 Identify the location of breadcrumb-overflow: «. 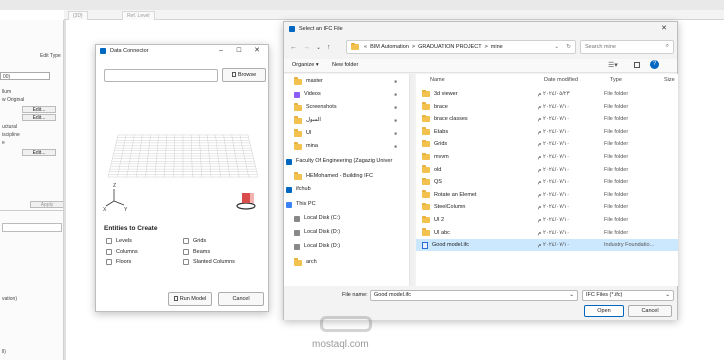
(365, 47).